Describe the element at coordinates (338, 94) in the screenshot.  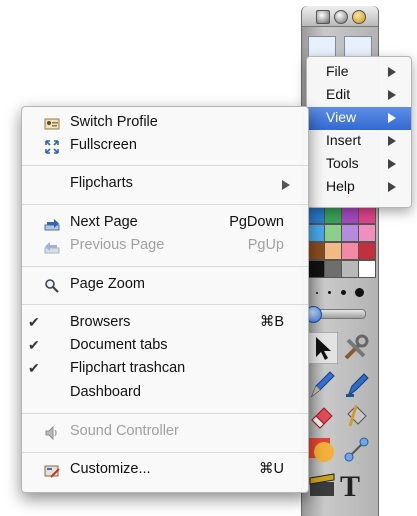
I see `menu-item-label: Edit` at that location.